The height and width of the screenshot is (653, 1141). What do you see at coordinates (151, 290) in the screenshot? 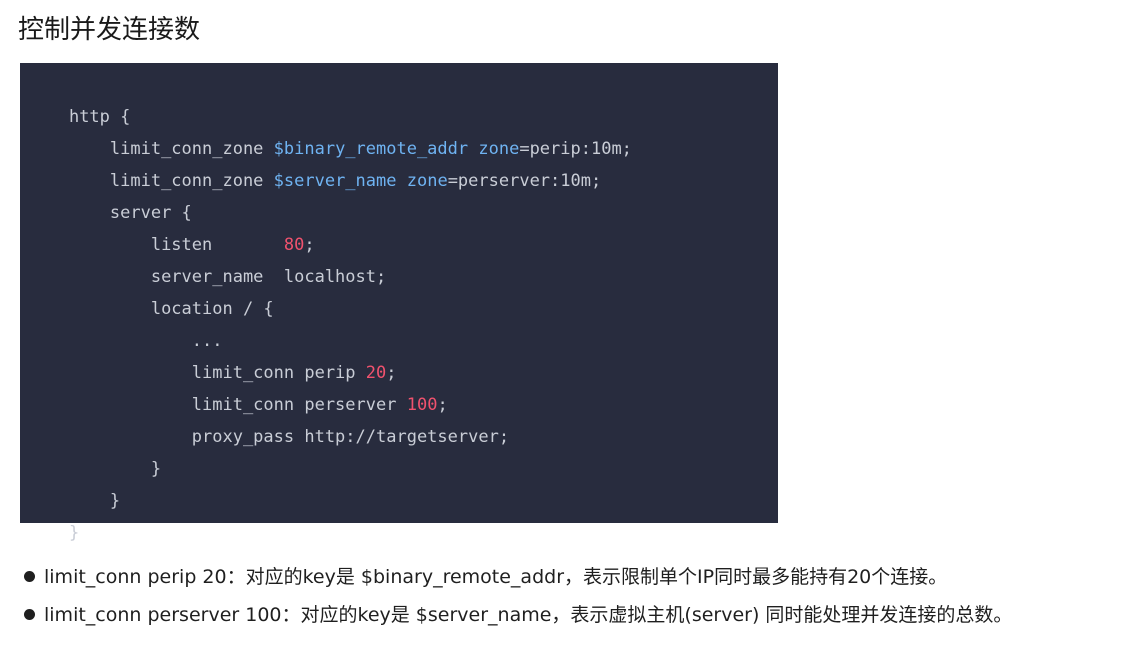
I see `code-line: location / {` at bounding box center [151, 290].